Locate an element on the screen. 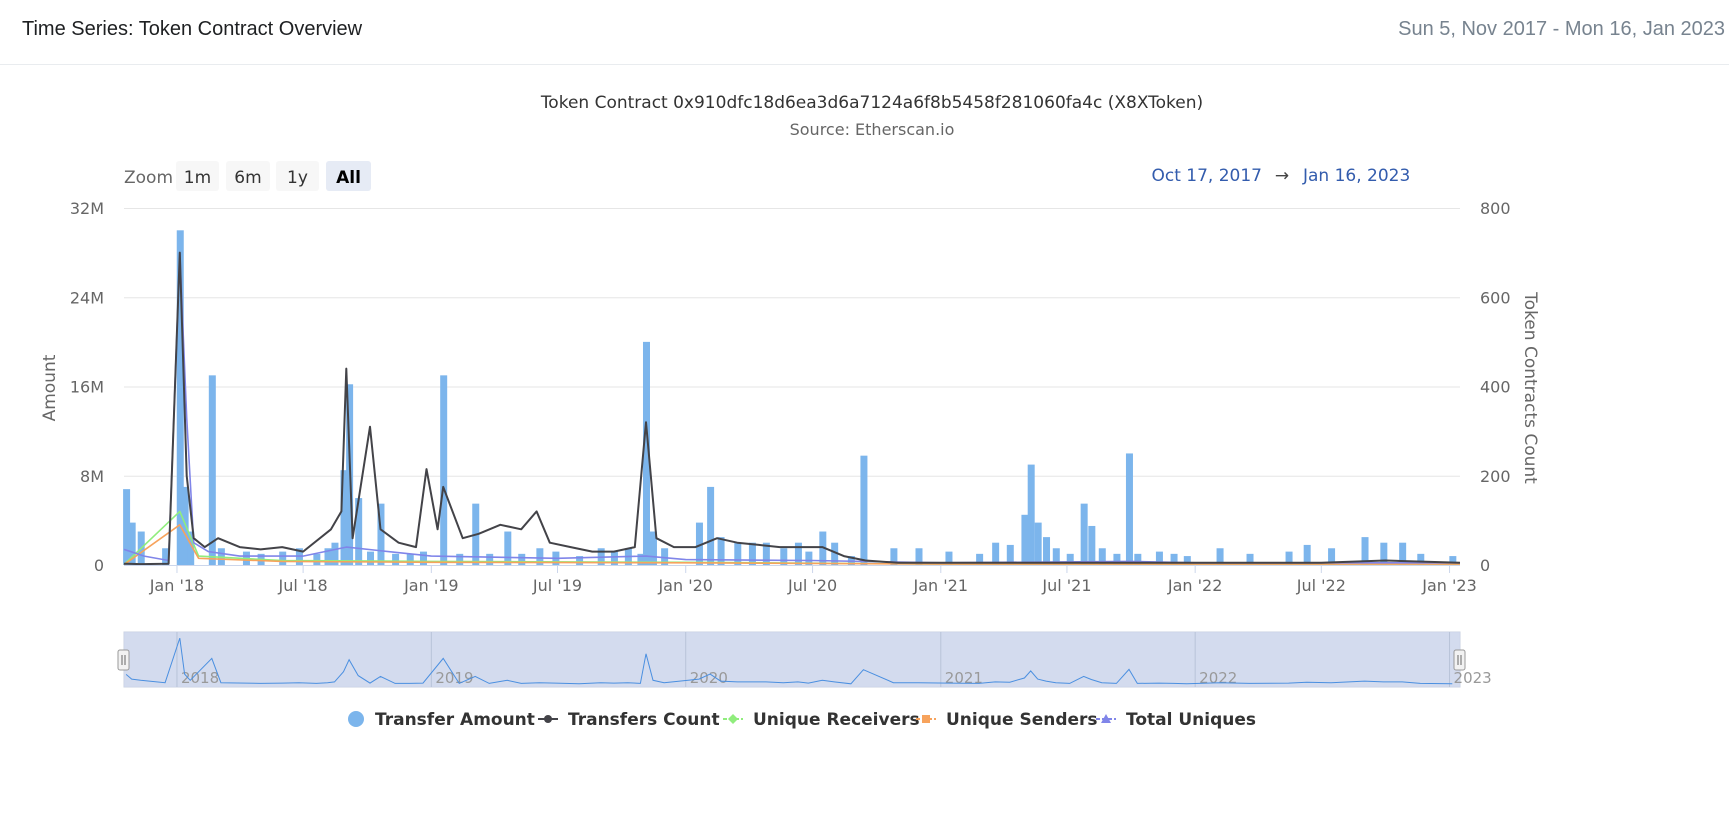 This screenshot has height=837, width=1729. legend-square-marker-icon is located at coordinates (926, 719).